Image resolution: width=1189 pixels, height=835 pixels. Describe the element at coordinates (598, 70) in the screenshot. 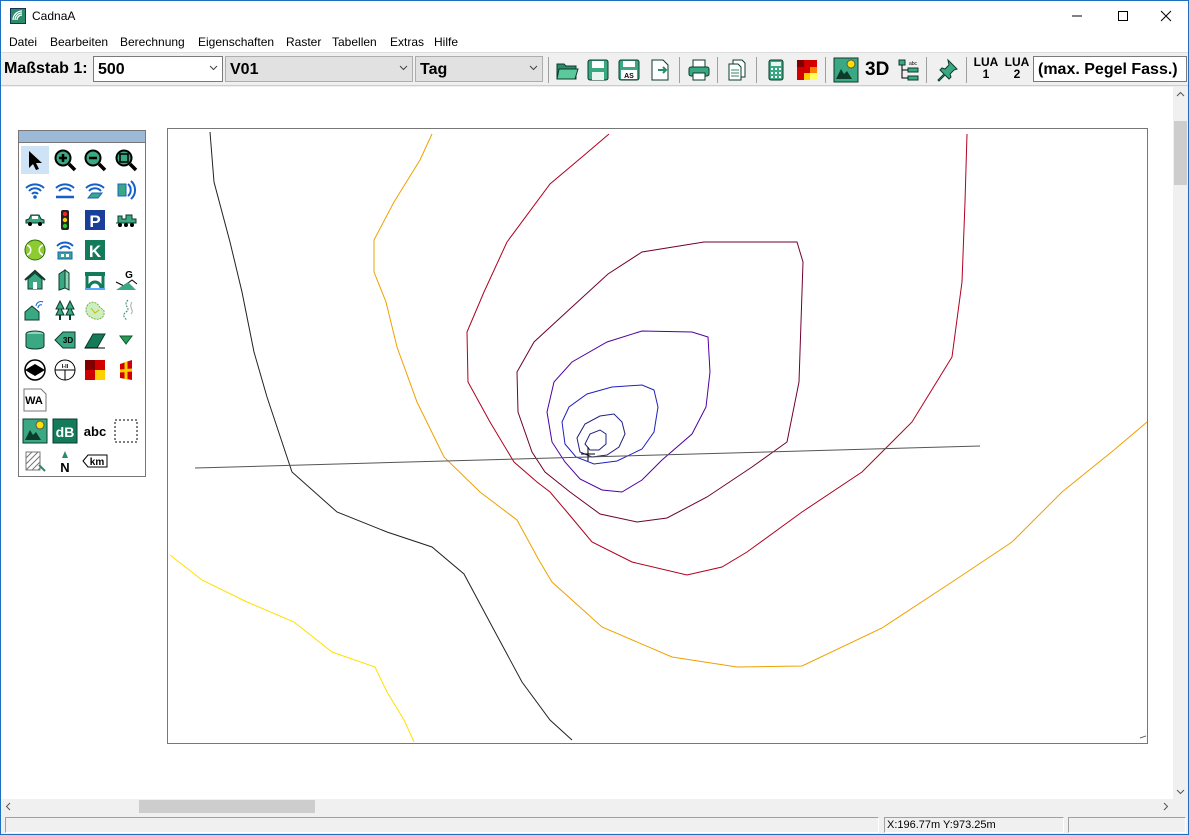

I see `save-button` at that location.